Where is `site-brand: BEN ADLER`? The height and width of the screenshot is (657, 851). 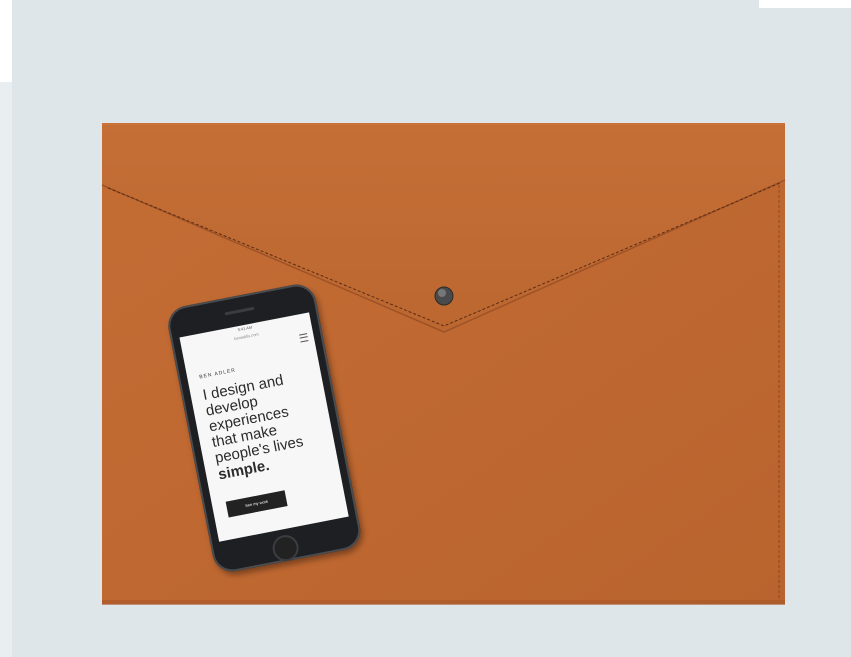
site-brand: BEN ADLER is located at coordinates (217, 374).